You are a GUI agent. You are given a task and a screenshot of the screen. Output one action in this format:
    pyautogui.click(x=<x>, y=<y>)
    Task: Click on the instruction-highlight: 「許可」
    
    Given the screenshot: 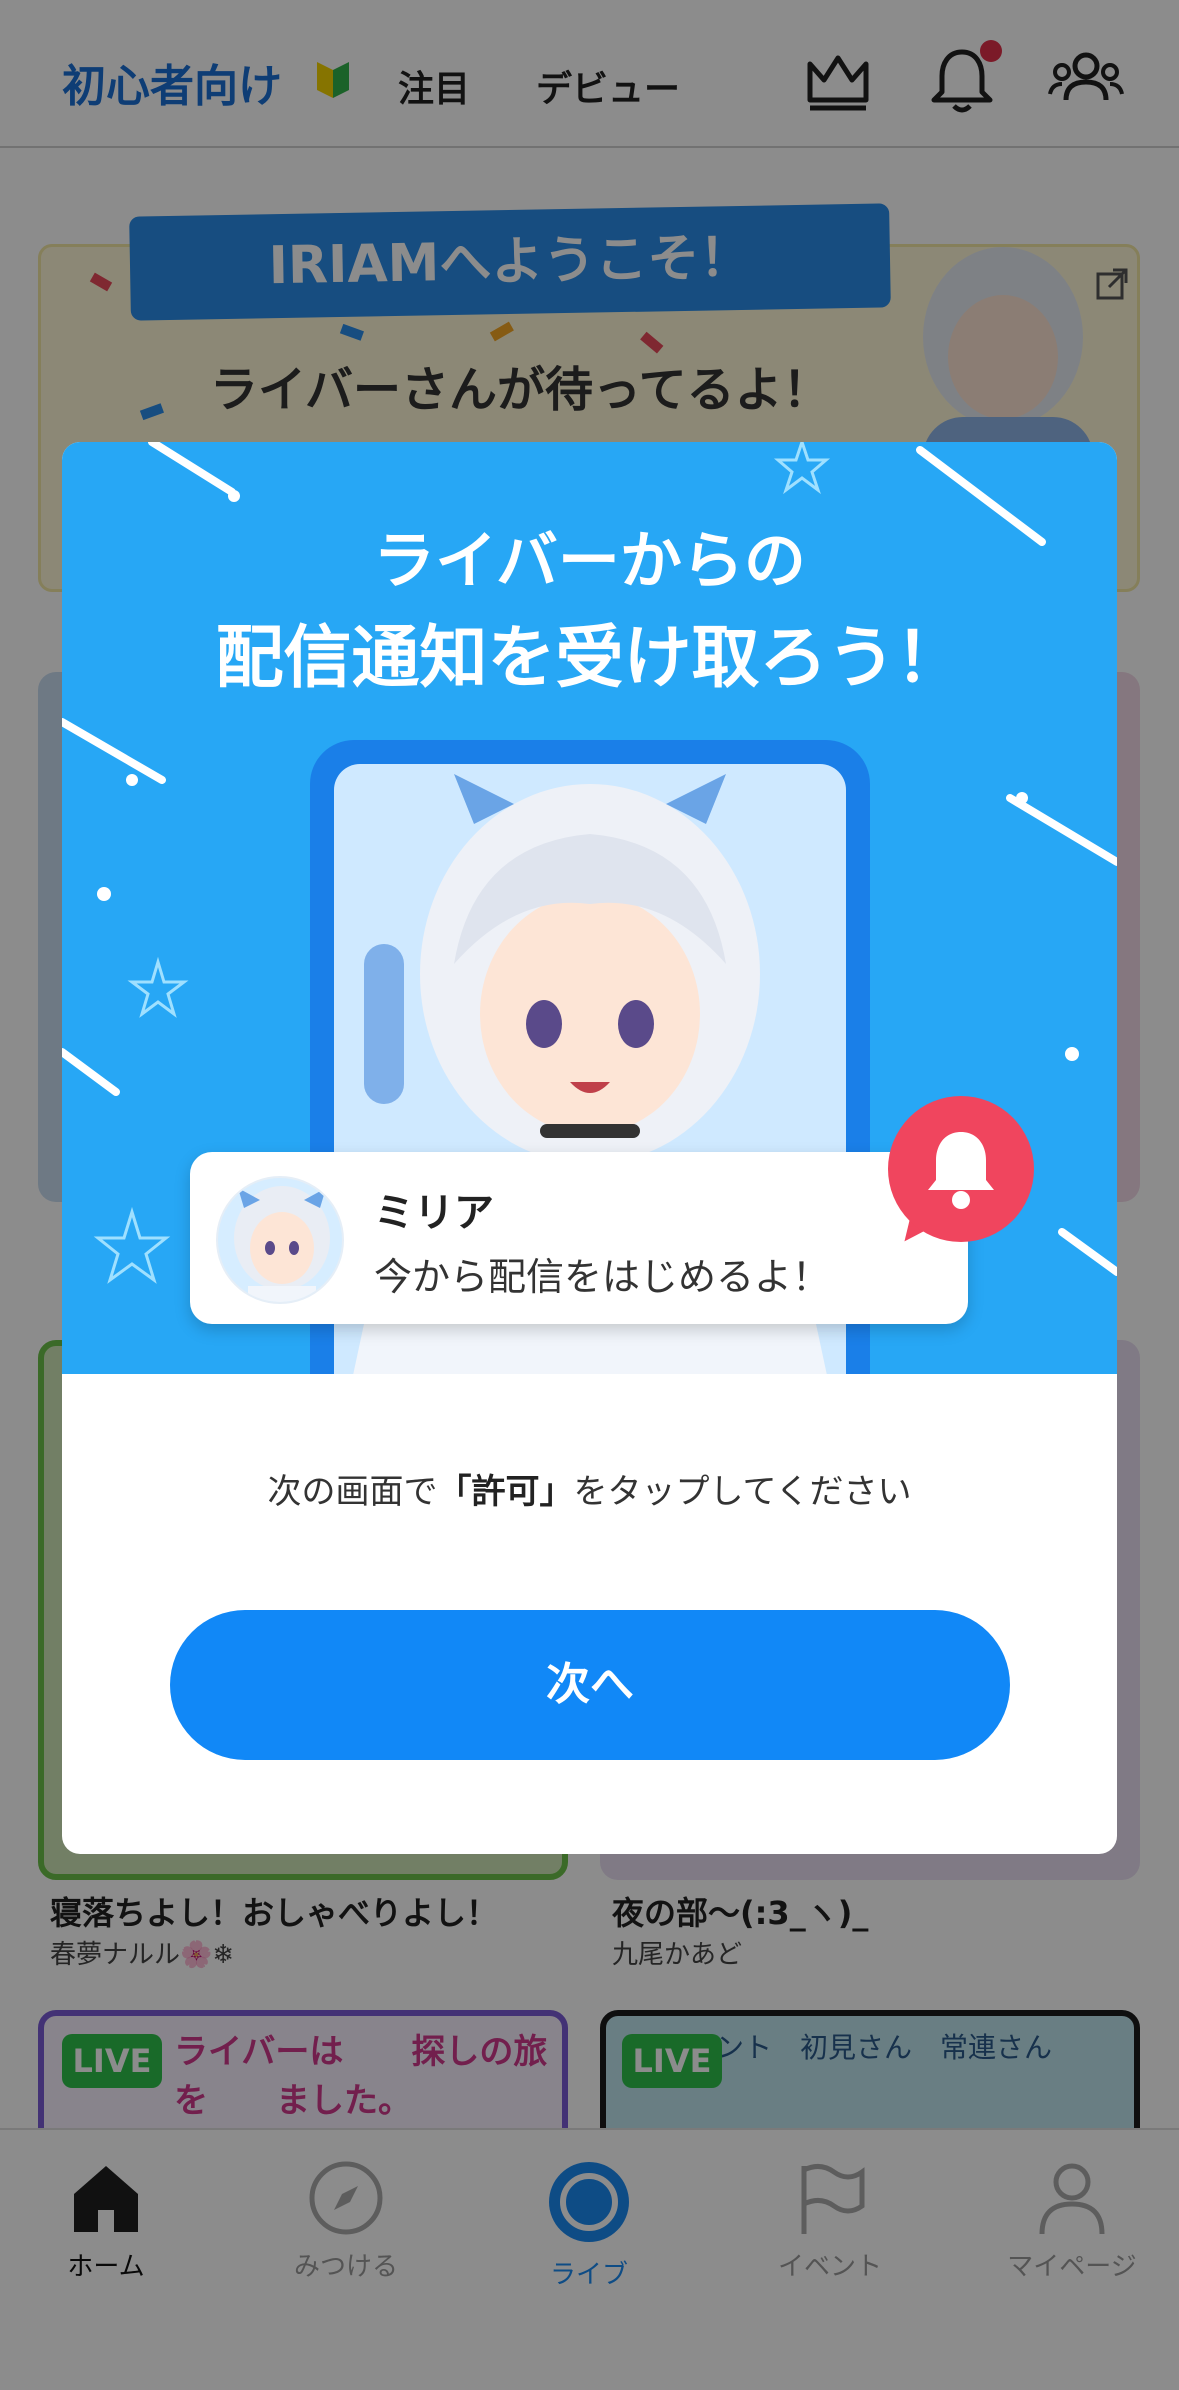 What is the action you would take?
    pyautogui.click(x=505, y=1492)
    